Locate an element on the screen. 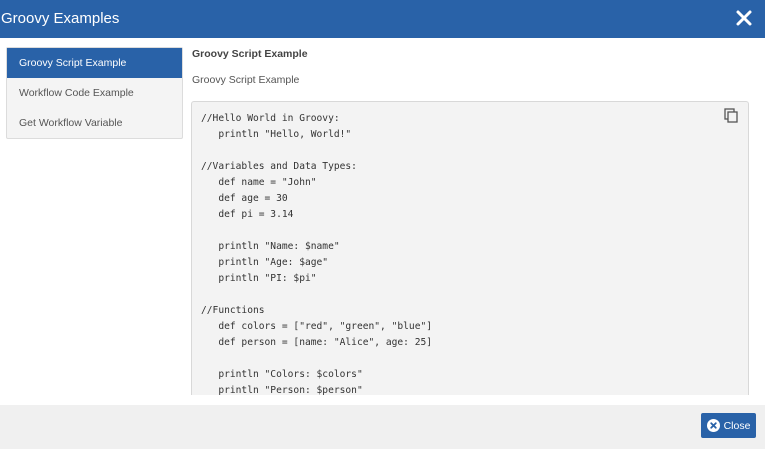 The image size is (765, 449). close-icon is located at coordinates (744, 18).